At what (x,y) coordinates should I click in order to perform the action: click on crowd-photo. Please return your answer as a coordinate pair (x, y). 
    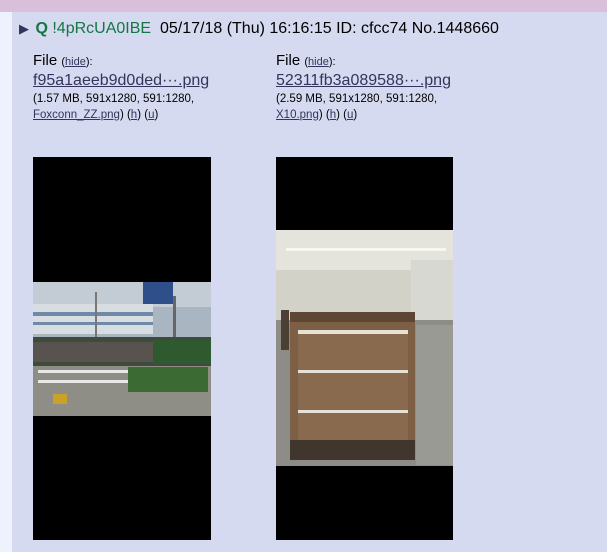
    Looking at the image, I should click on (122, 349).